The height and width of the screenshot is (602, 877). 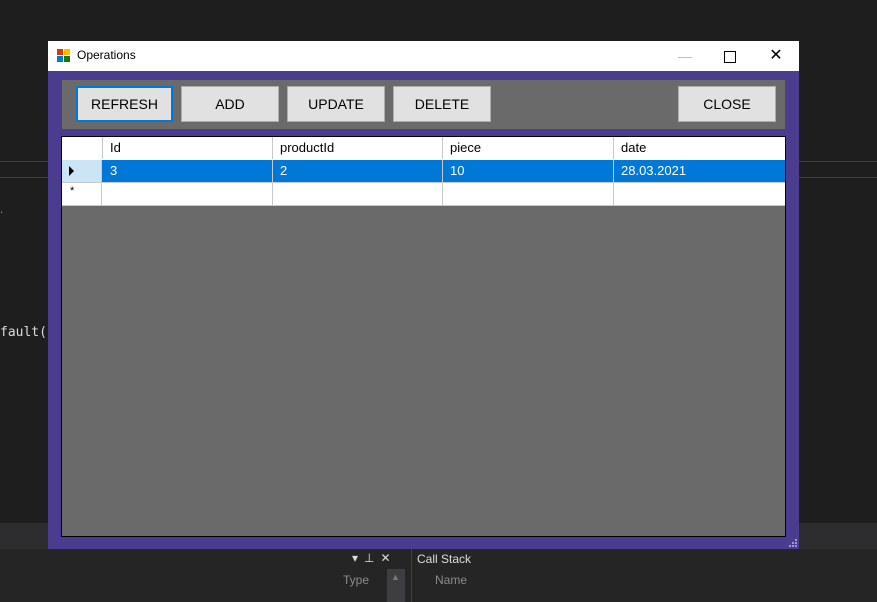 What do you see at coordinates (82, 148) in the screenshot?
I see `row-header-corner` at bounding box center [82, 148].